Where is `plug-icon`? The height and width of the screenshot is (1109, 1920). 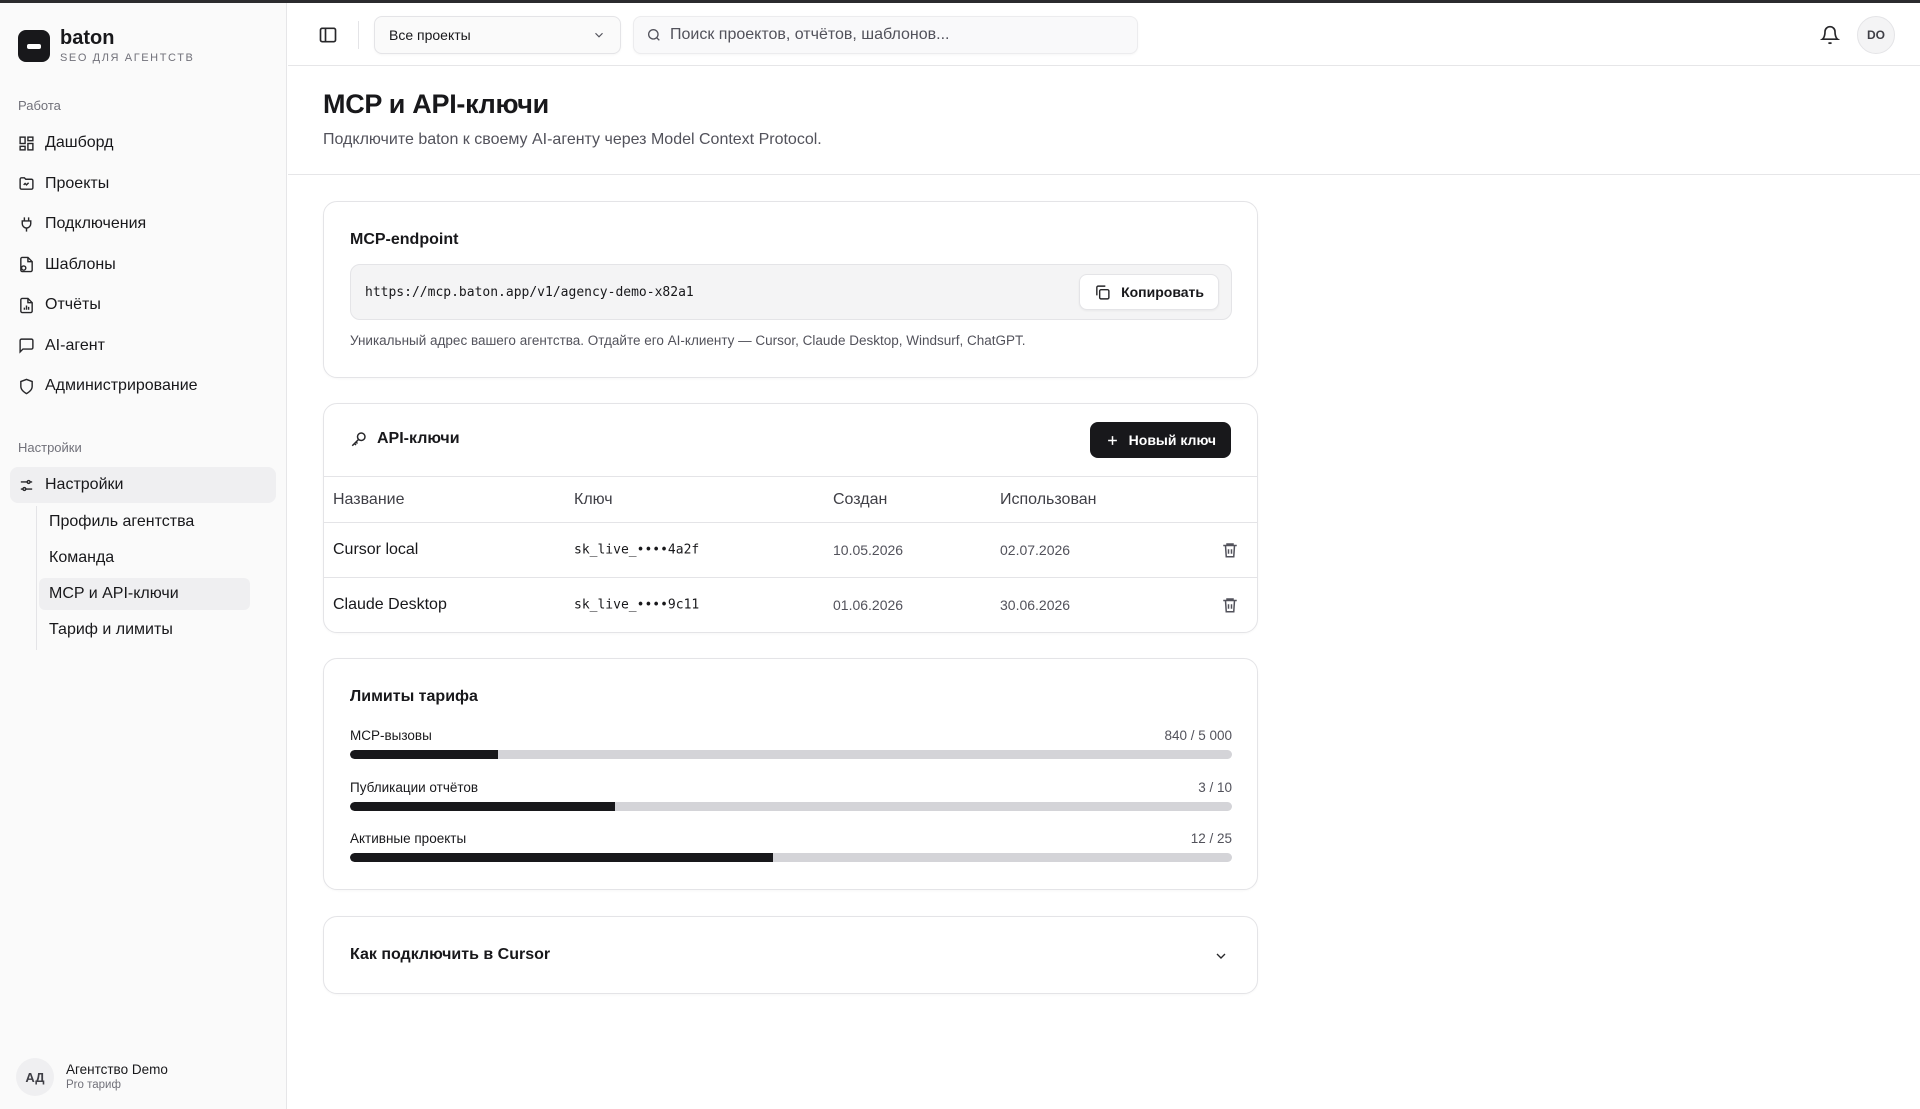
plug-icon is located at coordinates (26, 224).